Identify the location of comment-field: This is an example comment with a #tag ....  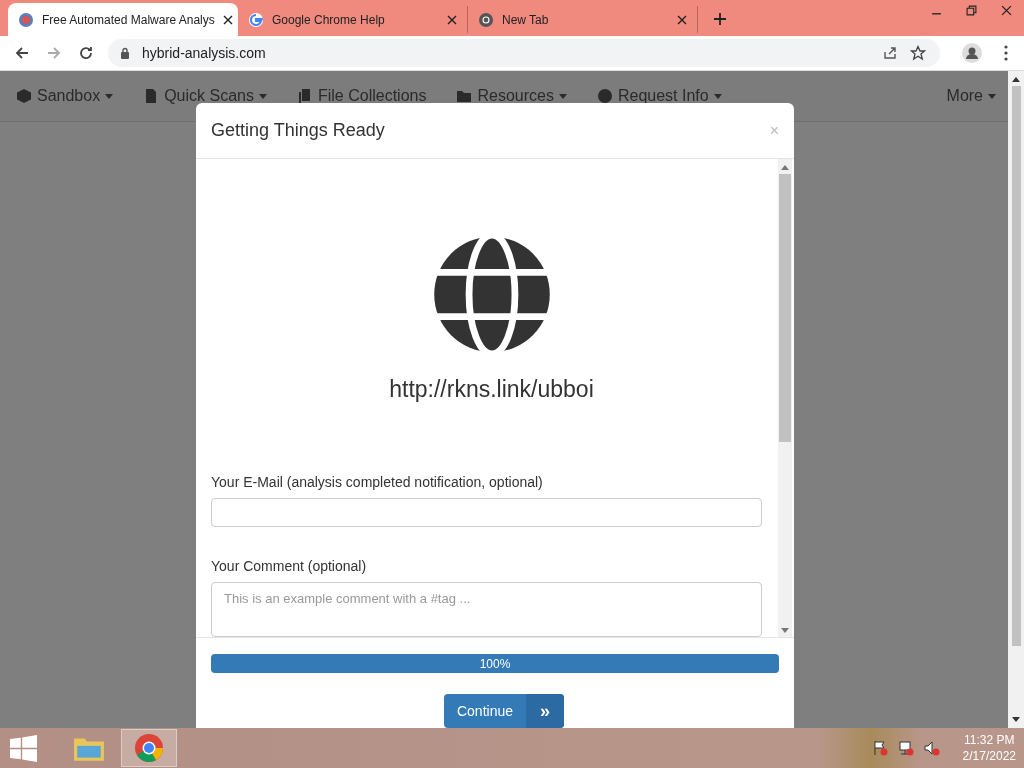
(486, 609).